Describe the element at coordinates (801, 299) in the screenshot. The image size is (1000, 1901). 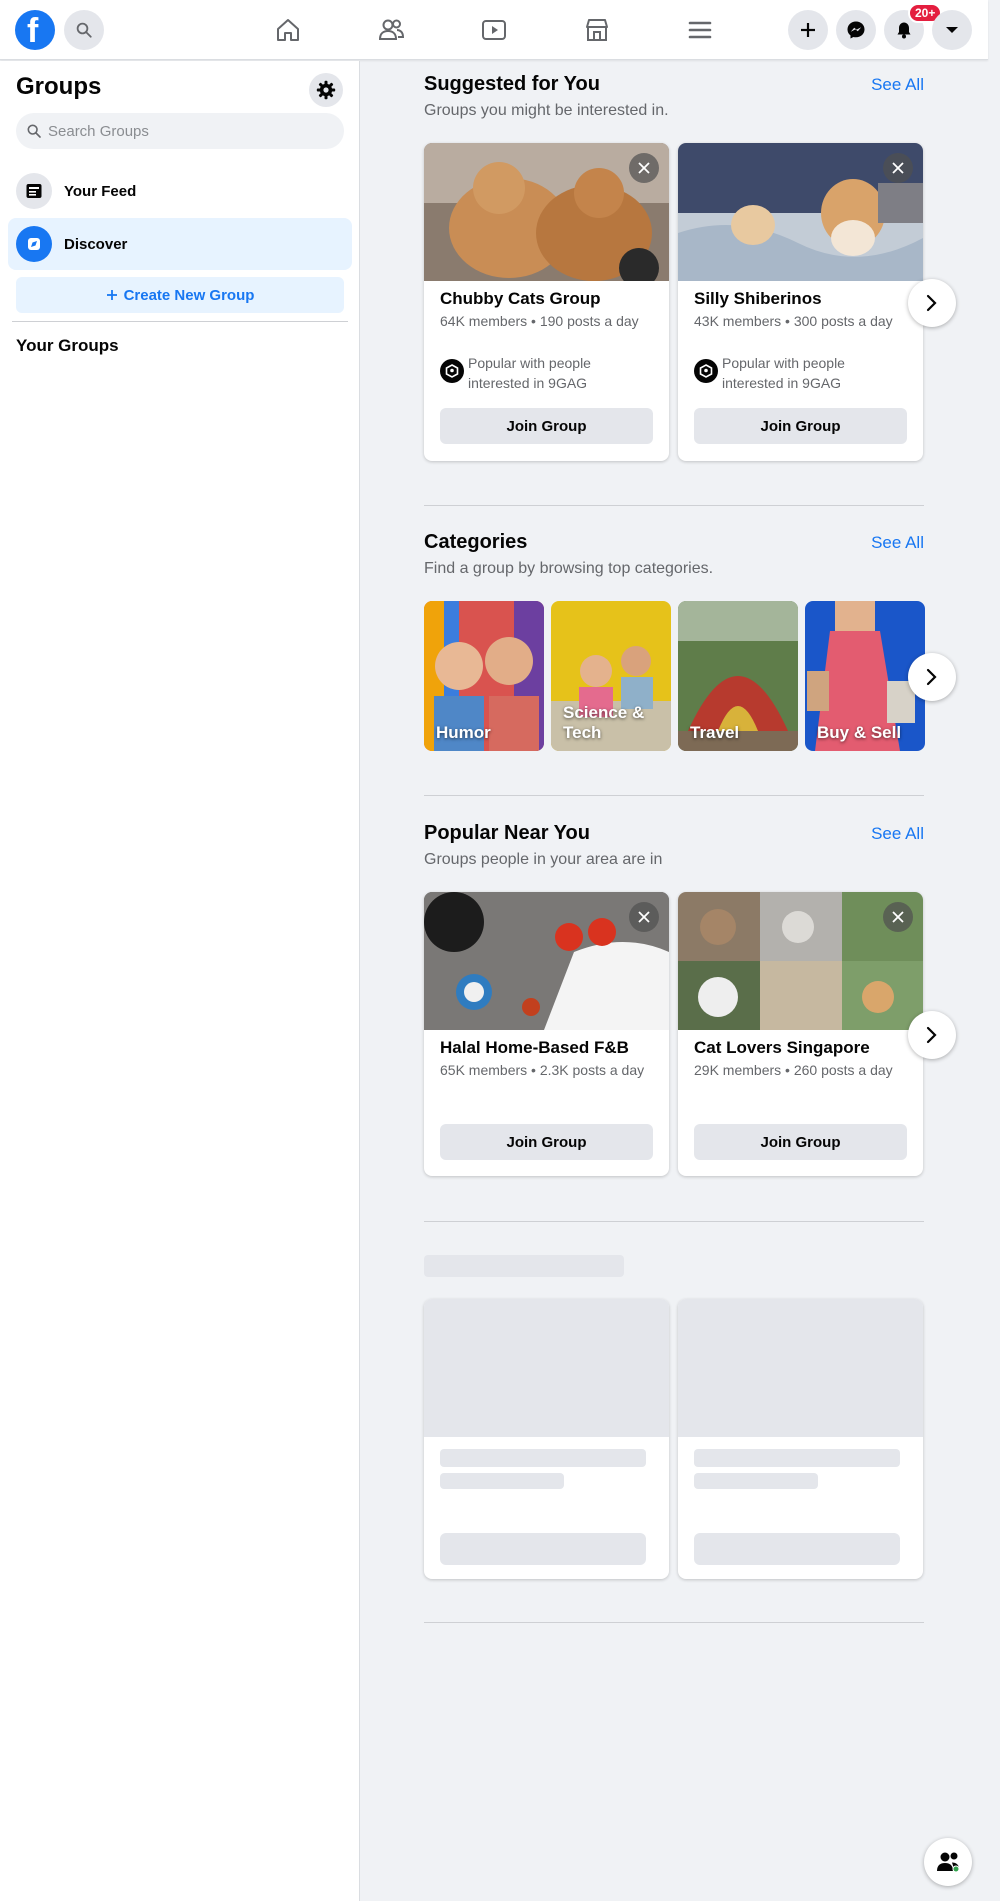
I see `group-name: Silly Shiberinos` at that location.